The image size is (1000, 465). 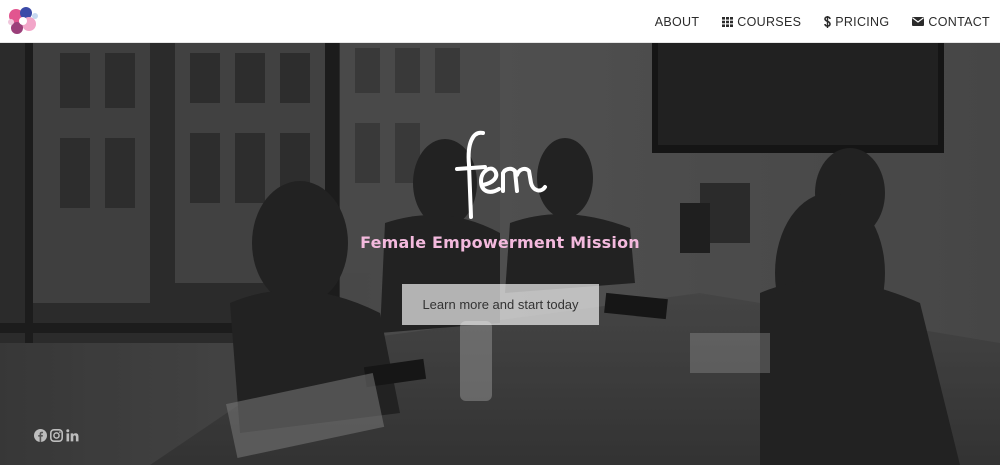 I want to click on nav-pricing: PRICING, so click(x=856, y=22).